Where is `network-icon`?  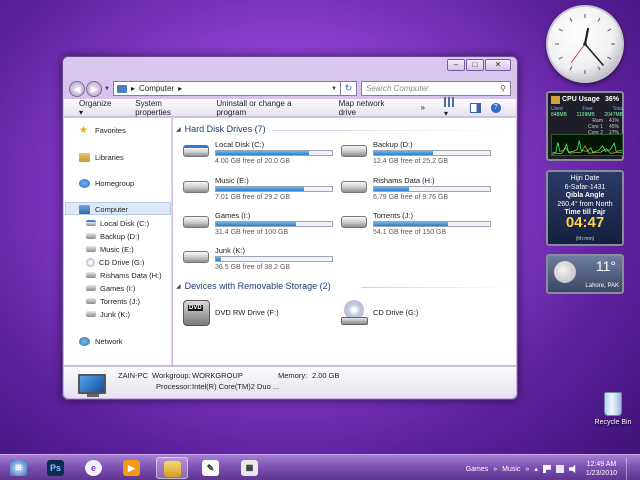 network-icon is located at coordinates (559, 469).